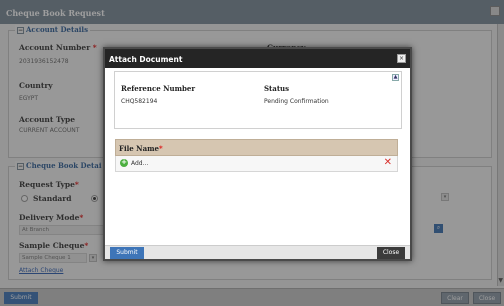 Image resolution: width=504 pixels, height=306 pixels. I want to click on file-name-header: File Name*, so click(256, 147).